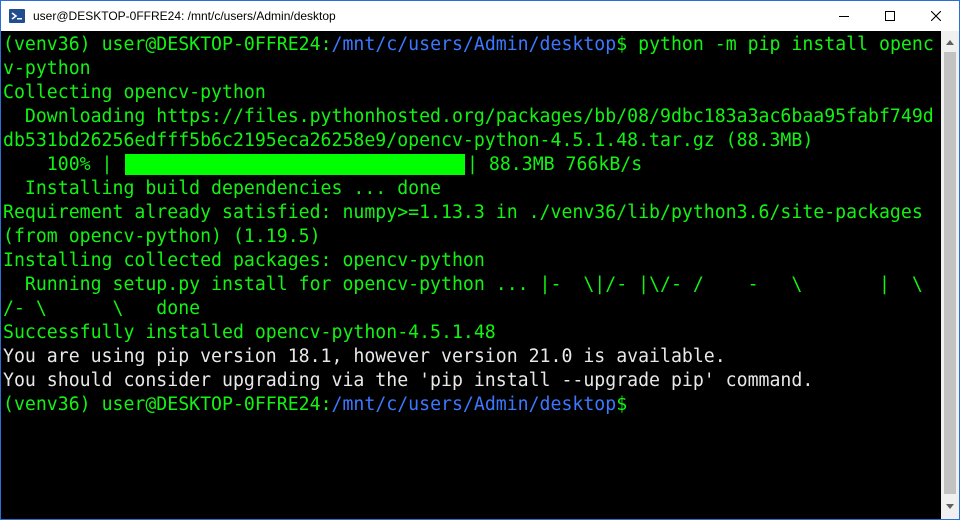 The image size is (960, 520). What do you see at coordinates (555, 164) in the screenshot?
I see `output-progress-end: | 88.3MB 766kB/s` at bounding box center [555, 164].